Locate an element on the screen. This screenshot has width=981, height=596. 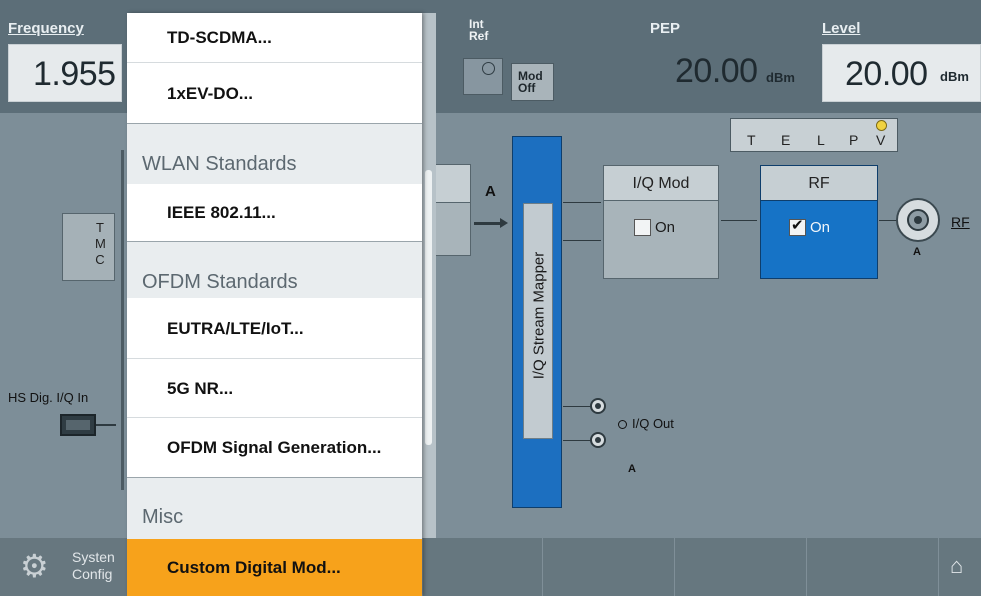
system-config-button: ⚙ Systen Config is located at coordinates (63, 567).